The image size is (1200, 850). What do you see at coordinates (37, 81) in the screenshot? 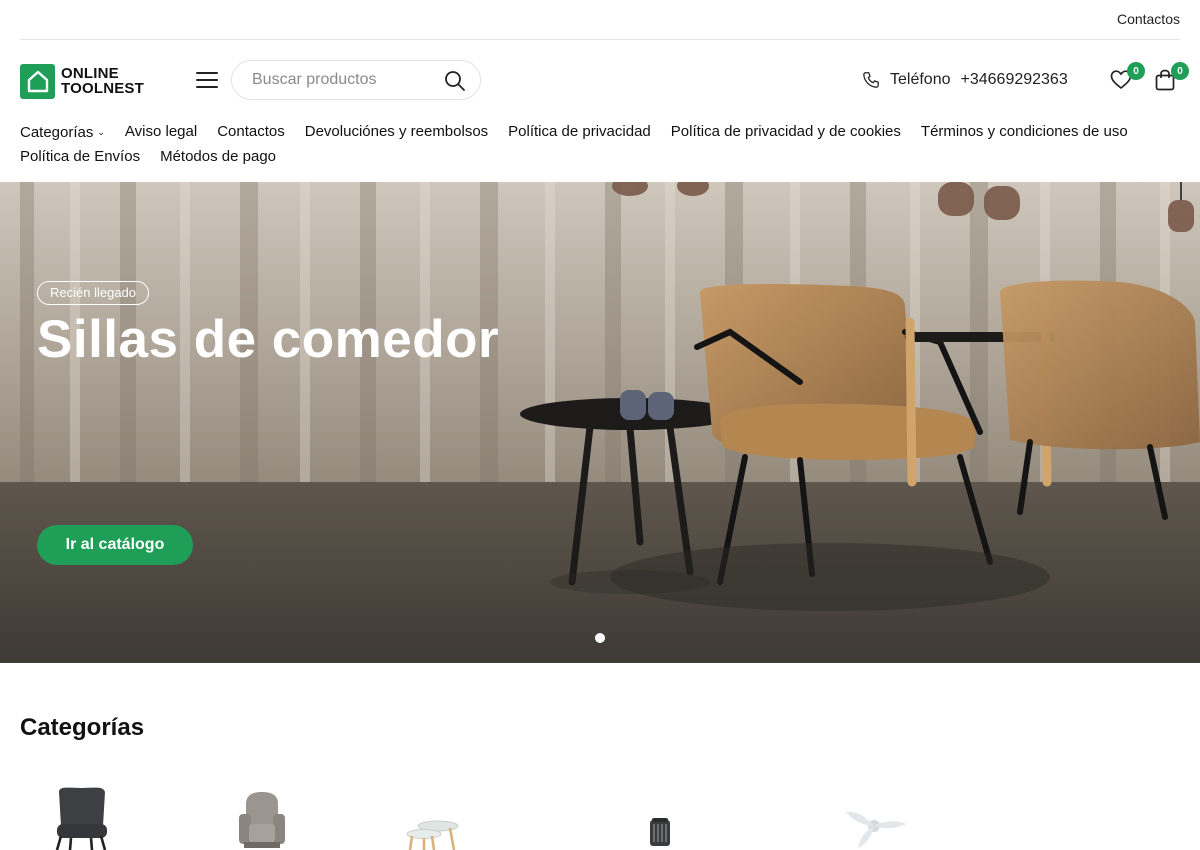
I see `house-logo-icon` at bounding box center [37, 81].